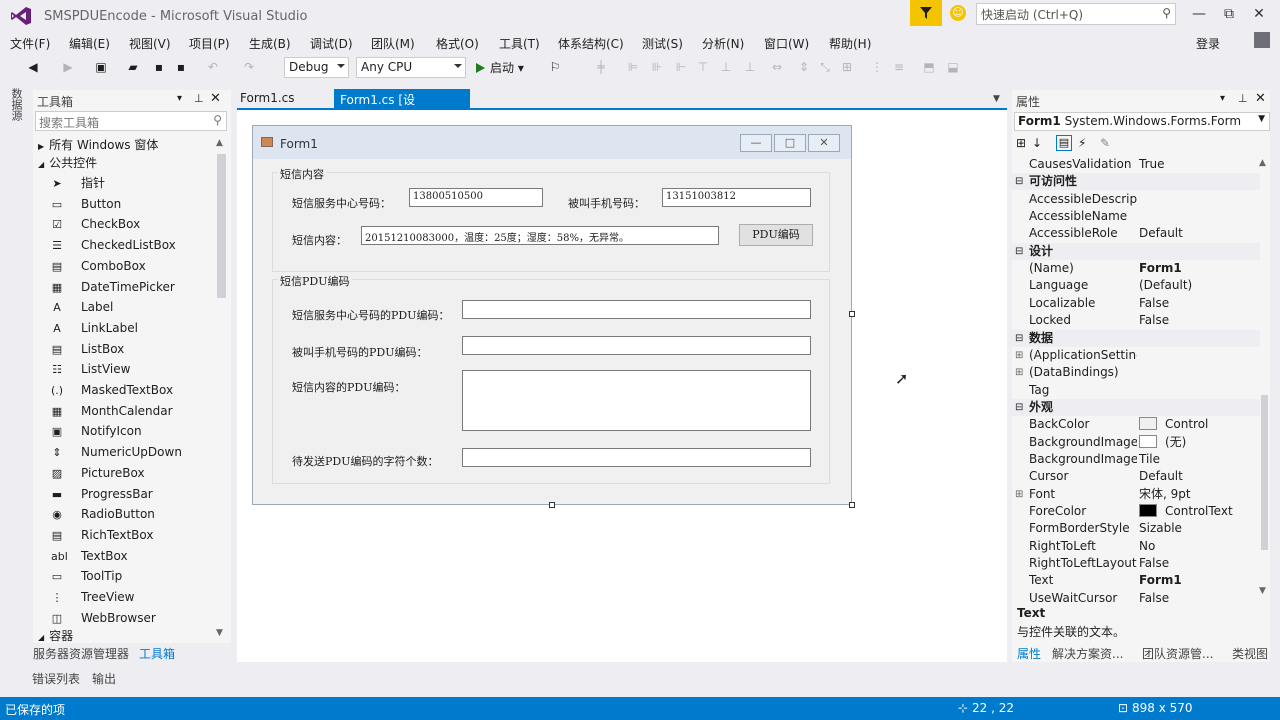  What do you see at coordinates (500, 67) in the screenshot?
I see `start-debugging-button: 启动 ▾` at bounding box center [500, 67].